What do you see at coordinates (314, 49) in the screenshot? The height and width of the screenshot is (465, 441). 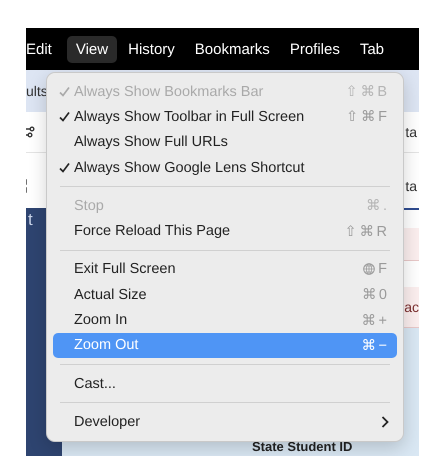 I see `menu-bar-item: Profiles` at bounding box center [314, 49].